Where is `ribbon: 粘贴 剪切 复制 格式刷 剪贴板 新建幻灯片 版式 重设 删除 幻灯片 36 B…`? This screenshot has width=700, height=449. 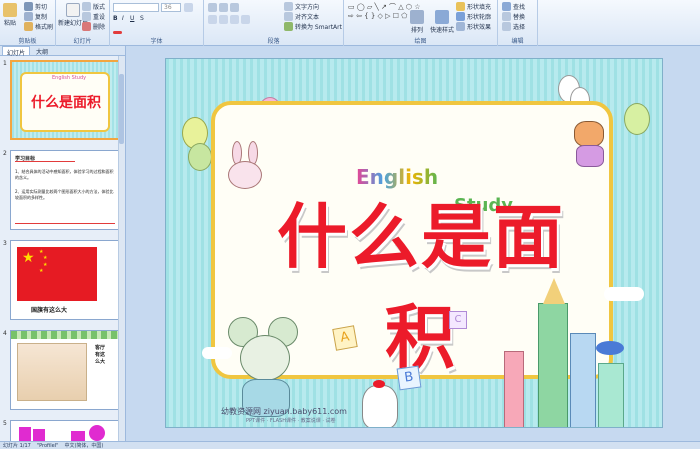
ribbon: 粘贴 剪切 复制 格式刷 剪贴板 新建幻灯片 版式 重设 删除 幻灯片 36 B… is located at coordinates (350, 23).